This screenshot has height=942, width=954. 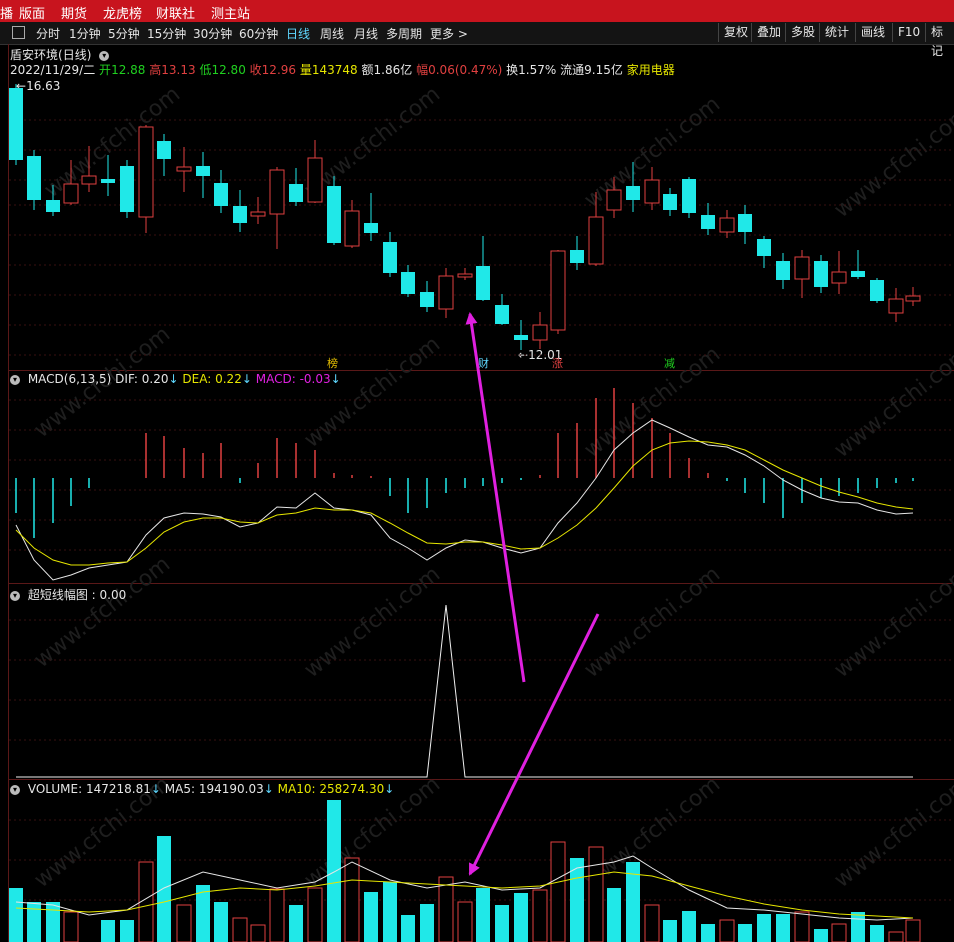 I want to click on annotation-arrows, so click(x=532, y=594).